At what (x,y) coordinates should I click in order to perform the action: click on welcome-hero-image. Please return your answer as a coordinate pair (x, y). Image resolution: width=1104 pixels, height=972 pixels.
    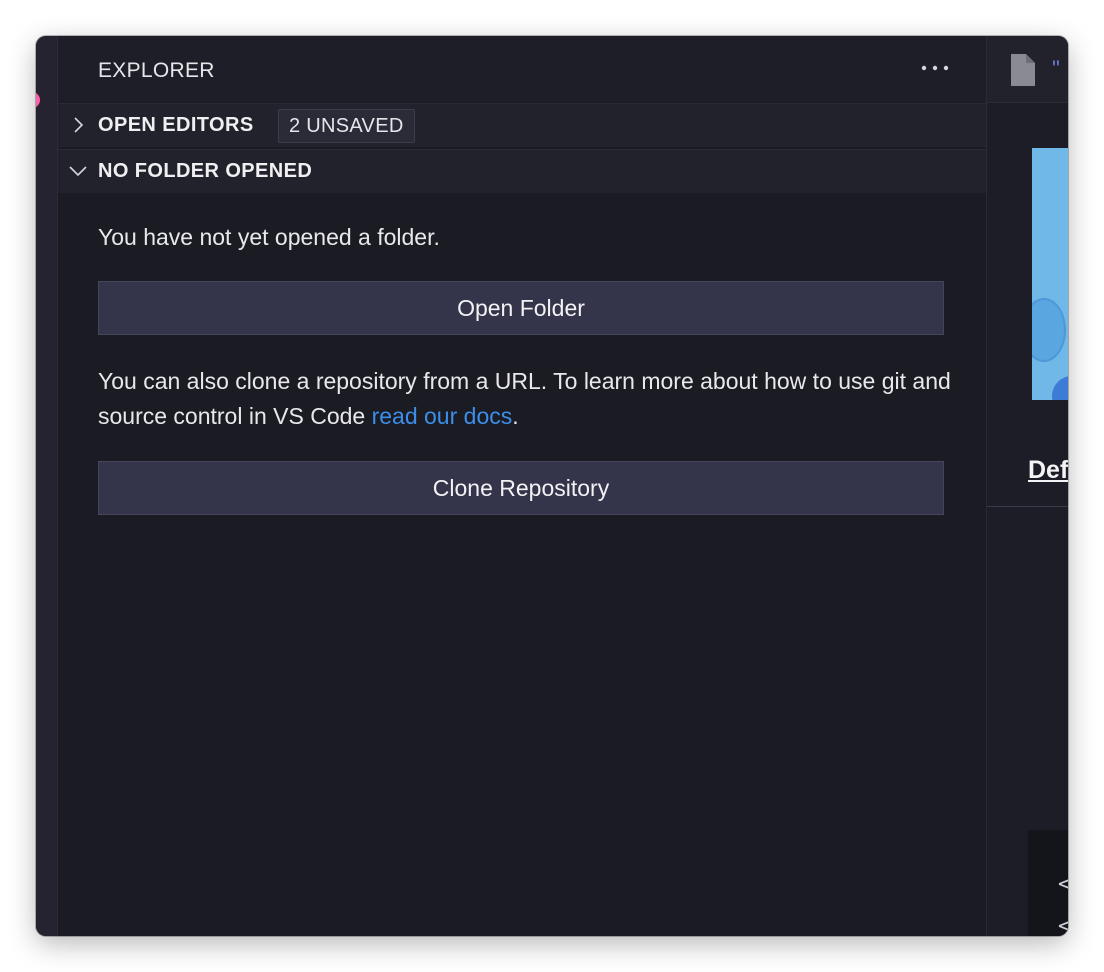
    Looking at the image, I should click on (1050, 274).